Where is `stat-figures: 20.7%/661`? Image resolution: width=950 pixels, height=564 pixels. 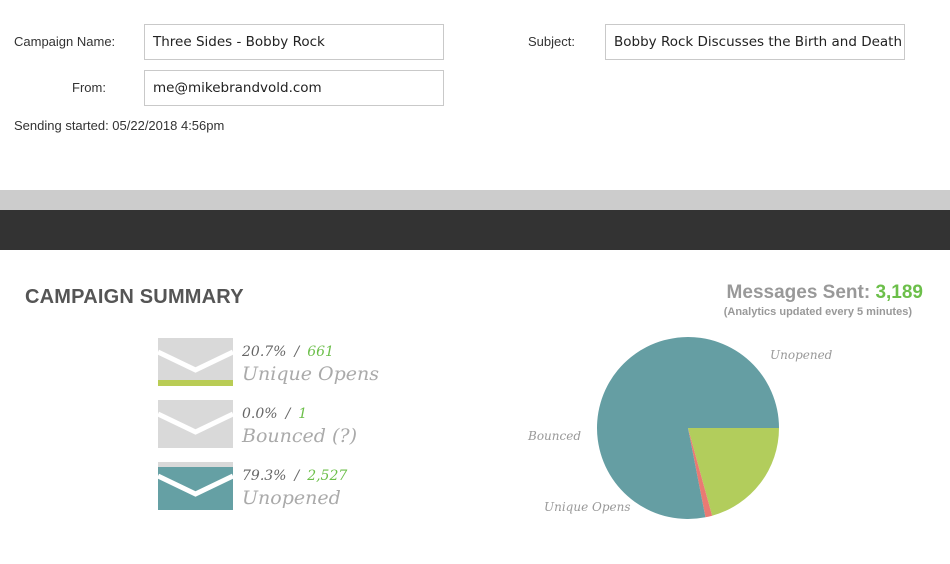 stat-figures: 20.7%/661 is located at coordinates (288, 352).